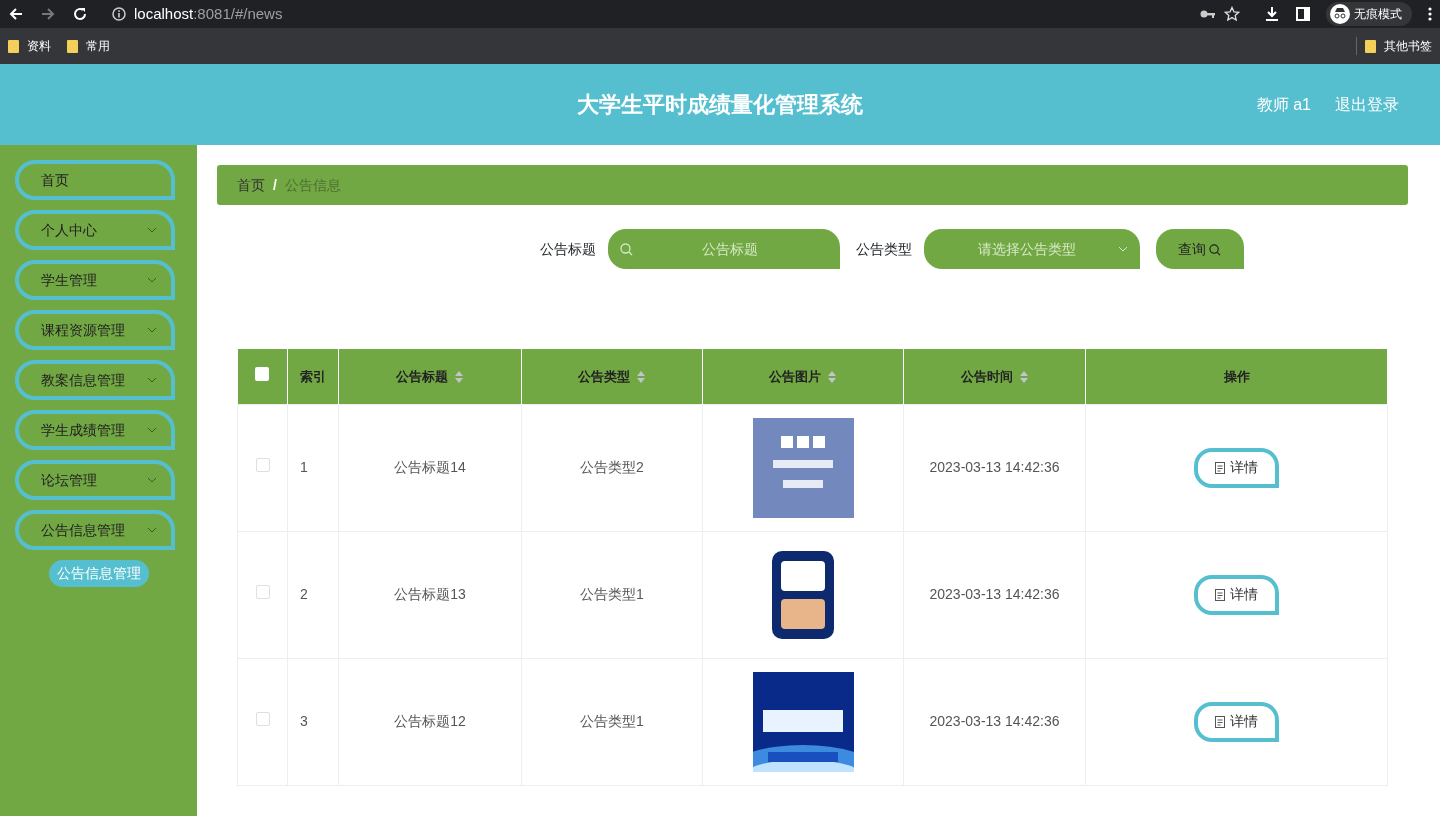 The width and height of the screenshot is (1440, 816). What do you see at coordinates (16, 14) in the screenshot?
I see `back-icon` at bounding box center [16, 14].